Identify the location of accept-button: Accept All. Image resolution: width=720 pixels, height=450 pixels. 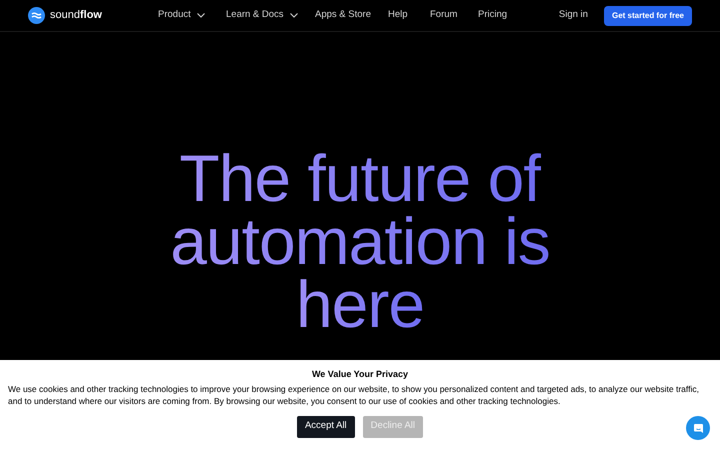
(325, 427).